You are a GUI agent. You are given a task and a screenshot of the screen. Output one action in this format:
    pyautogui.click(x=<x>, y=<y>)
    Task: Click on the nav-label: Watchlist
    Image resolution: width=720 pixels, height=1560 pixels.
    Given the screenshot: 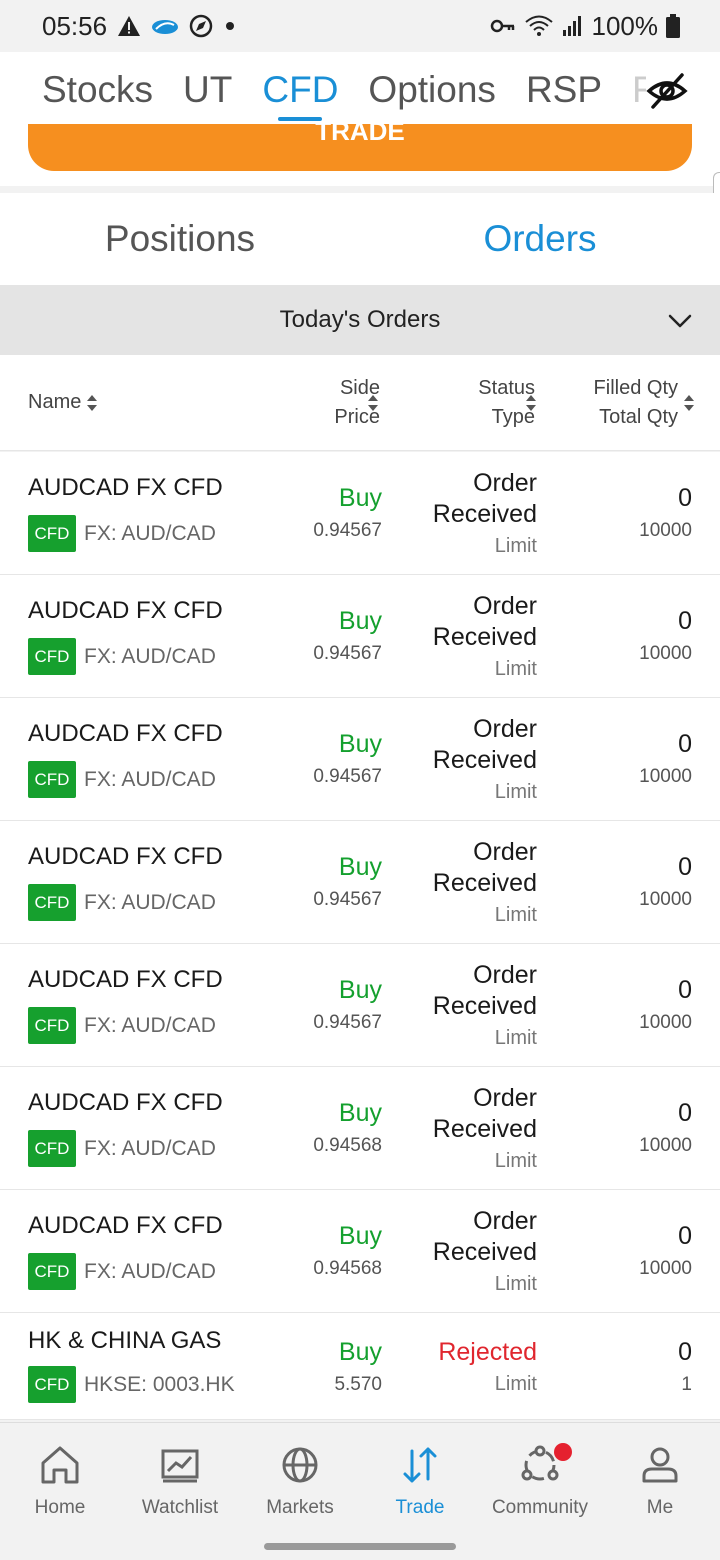 What is the action you would take?
    pyautogui.click(x=180, y=1507)
    